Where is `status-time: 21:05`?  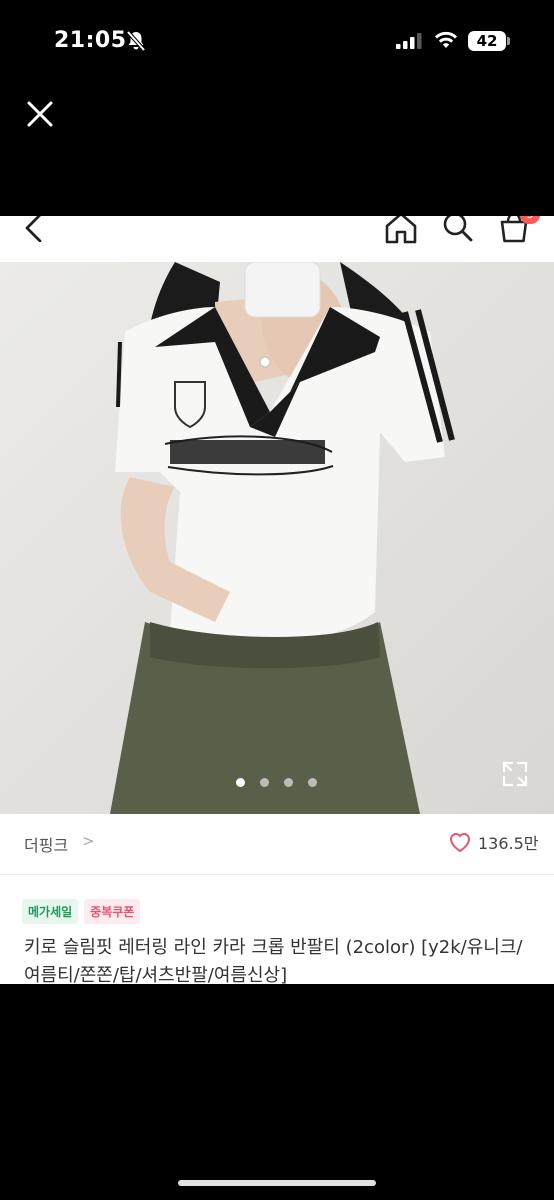
status-time: 21:05 is located at coordinates (90, 40).